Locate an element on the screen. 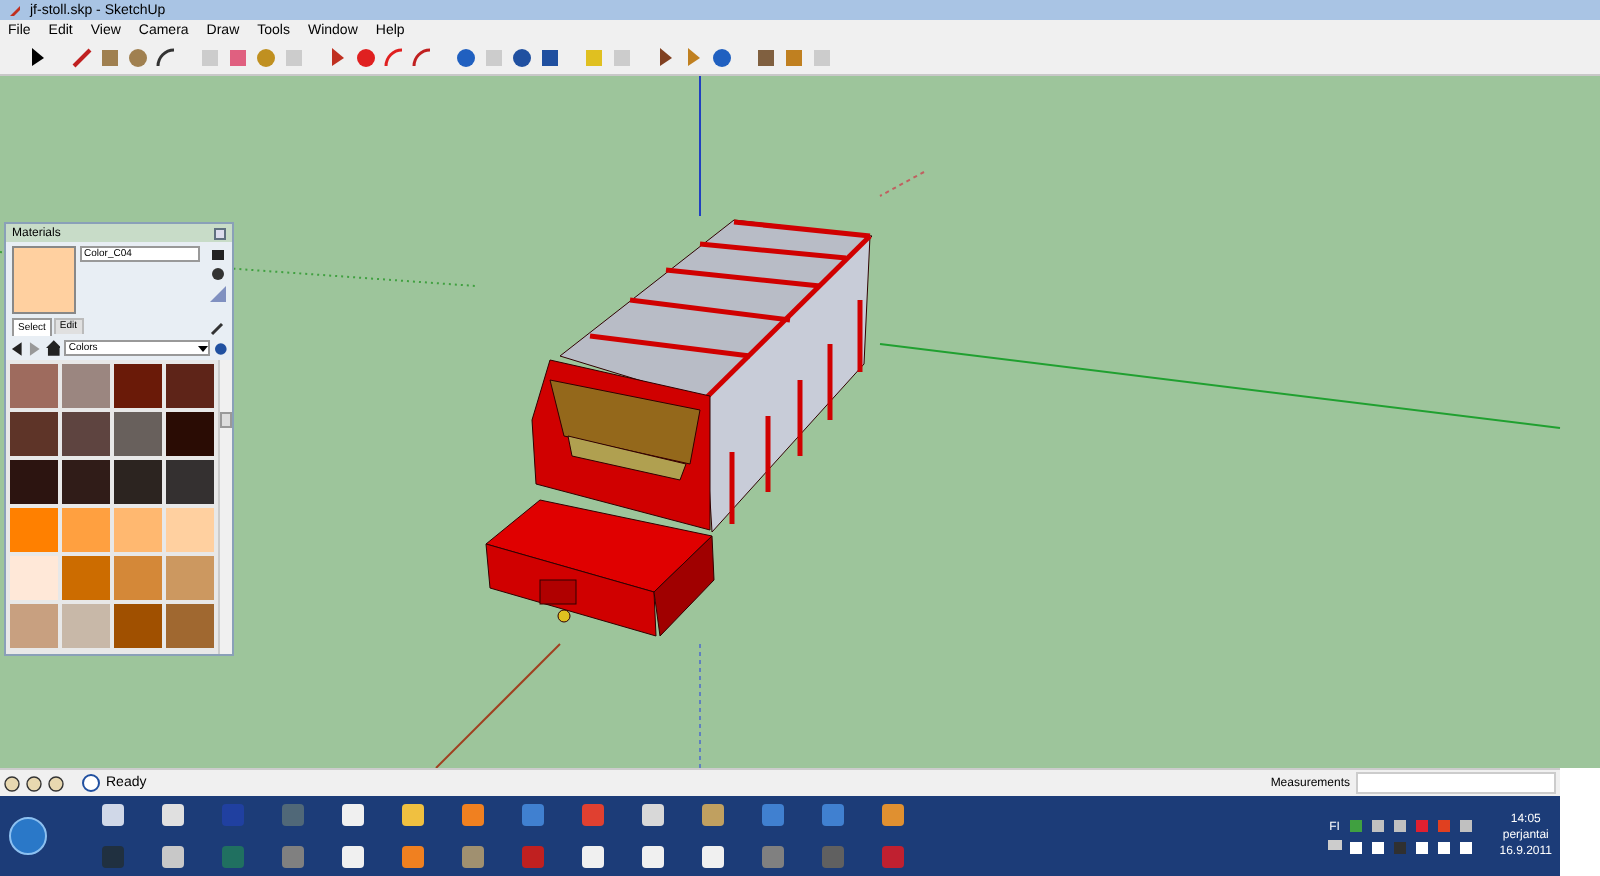  scrollbar is located at coordinates (225, 507).